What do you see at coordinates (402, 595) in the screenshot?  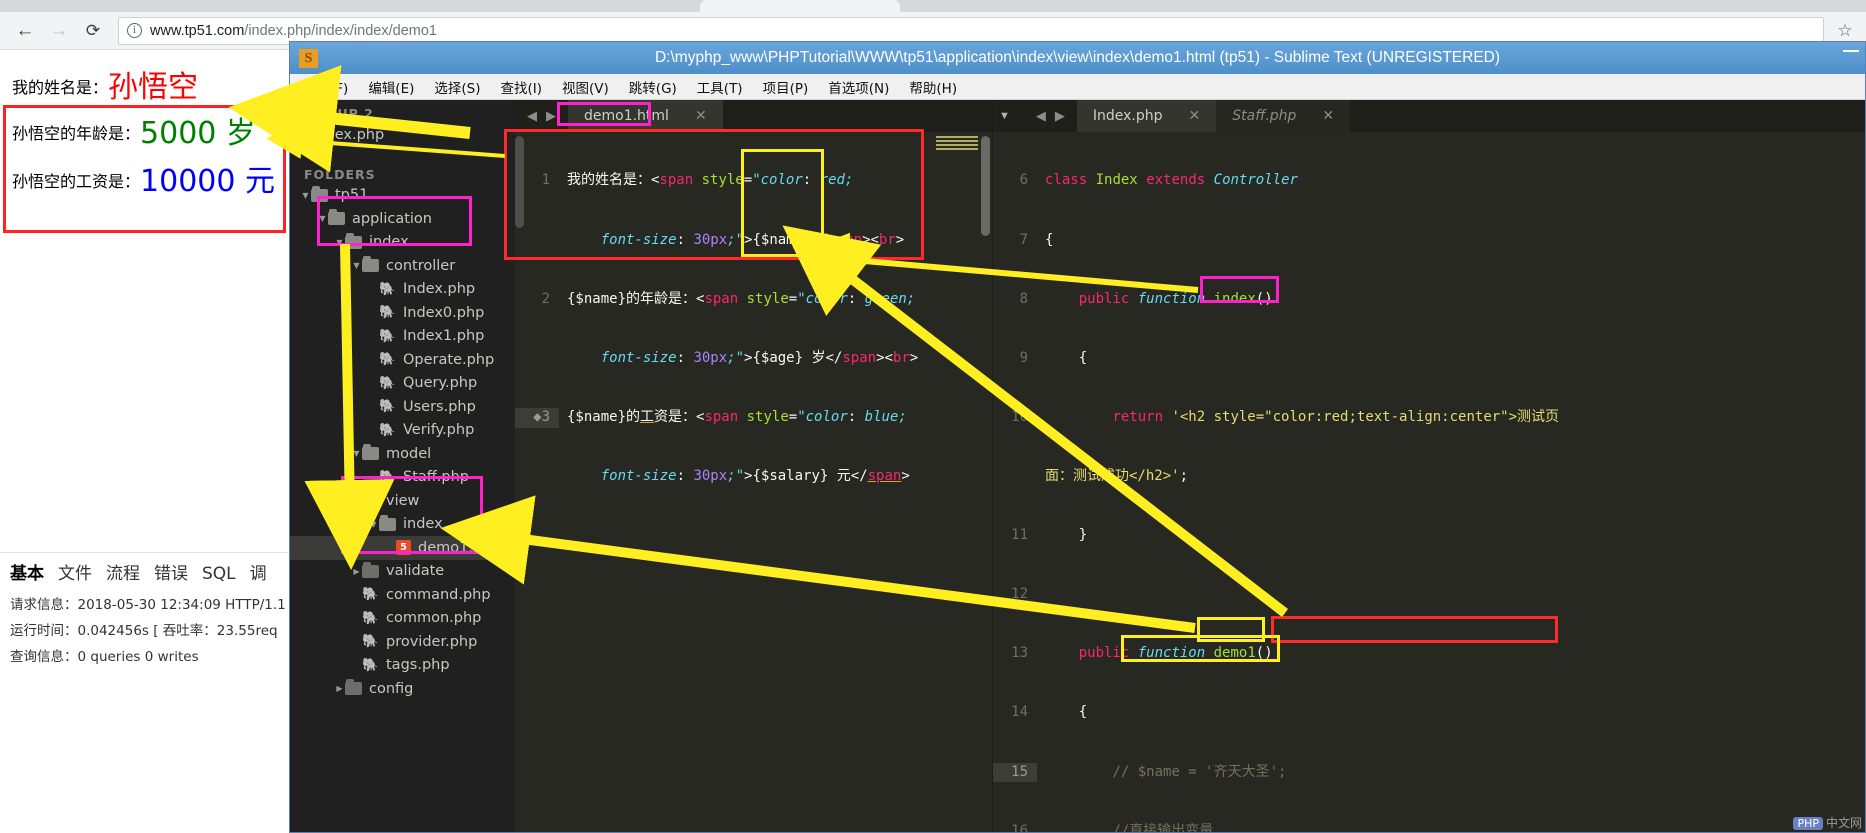 I see `sidebar-item-command-php: 🐘 command.php` at bounding box center [402, 595].